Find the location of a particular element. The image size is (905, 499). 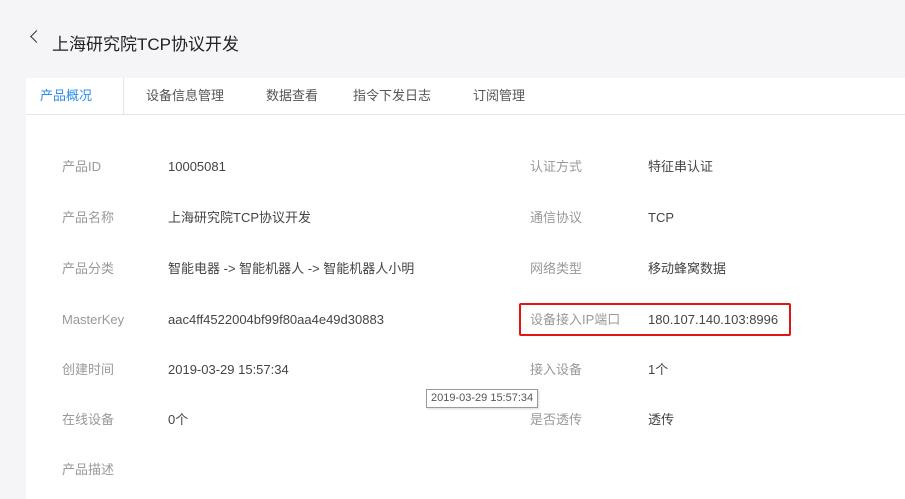

ip-port-highlight-box is located at coordinates (655, 319).